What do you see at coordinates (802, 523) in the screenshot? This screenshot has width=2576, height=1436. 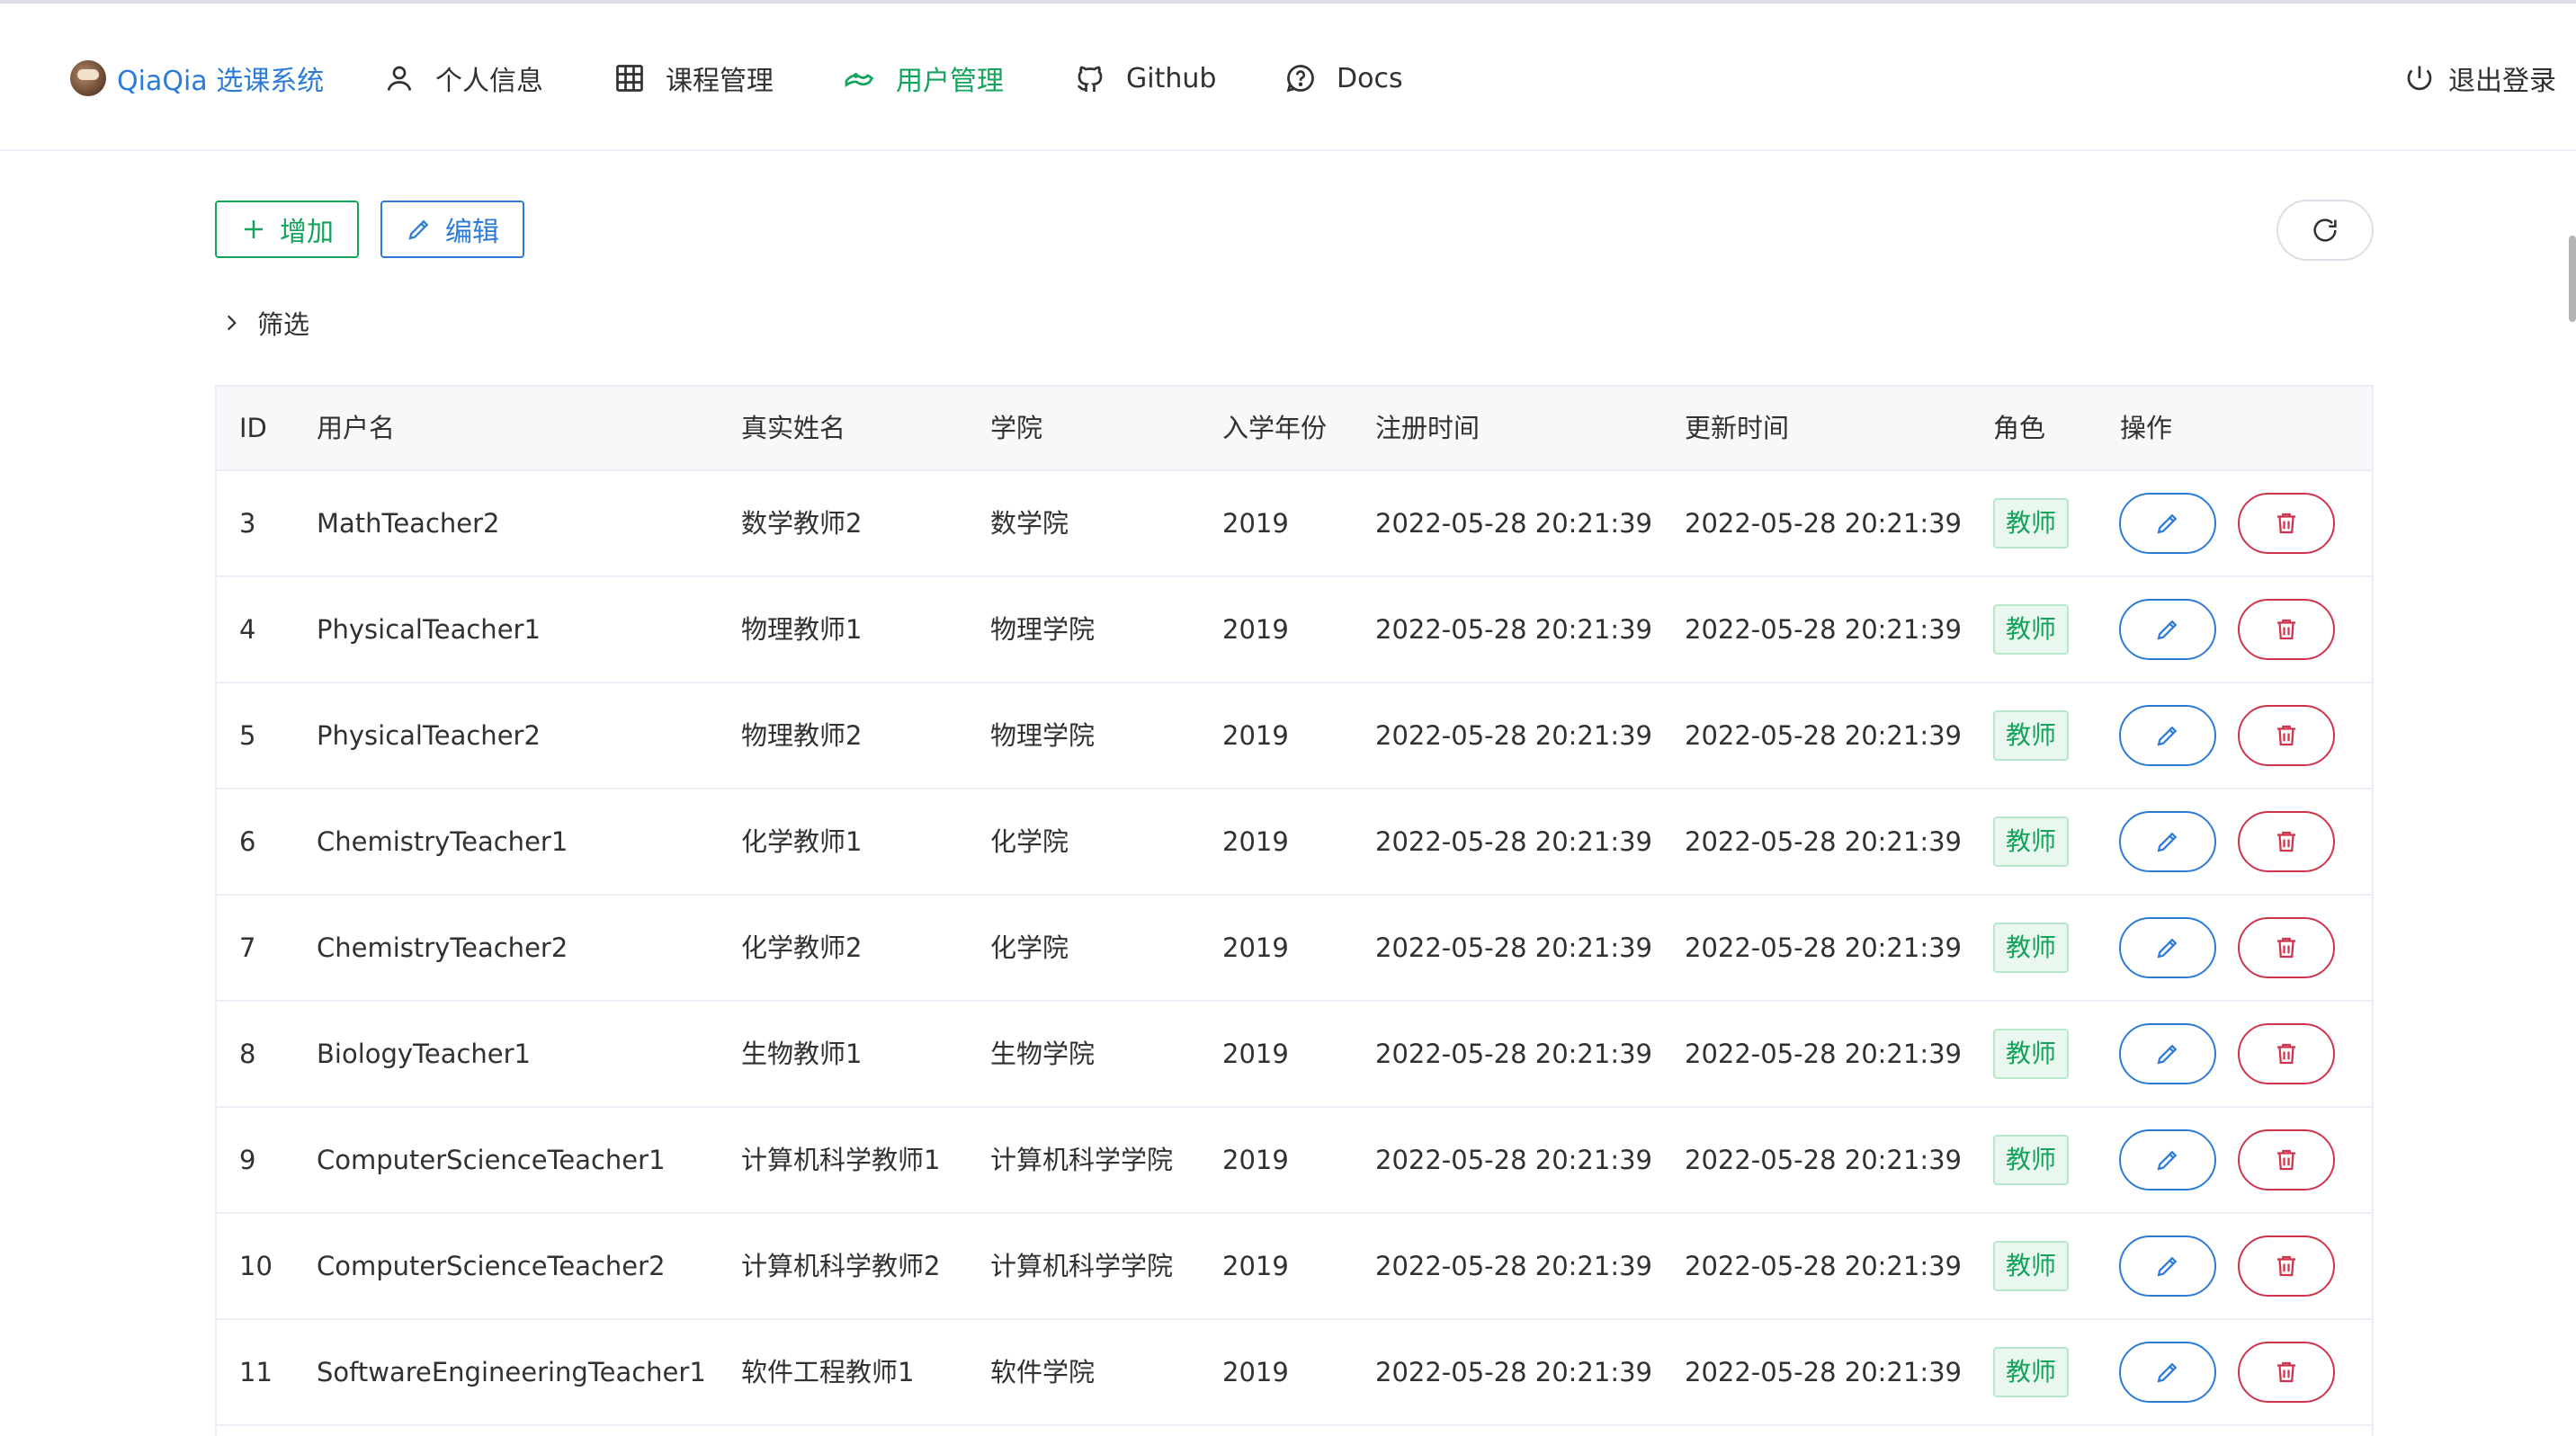 I see `cell-realname: 数学教师2` at bounding box center [802, 523].